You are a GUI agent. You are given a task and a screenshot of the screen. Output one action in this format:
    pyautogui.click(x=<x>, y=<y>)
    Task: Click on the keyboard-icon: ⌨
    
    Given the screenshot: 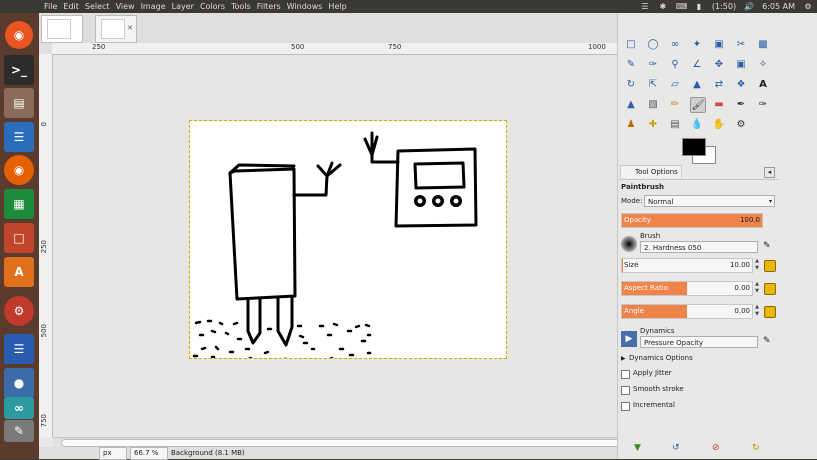 What is the action you would take?
    pyautogui.click(x=682, y=6)
    